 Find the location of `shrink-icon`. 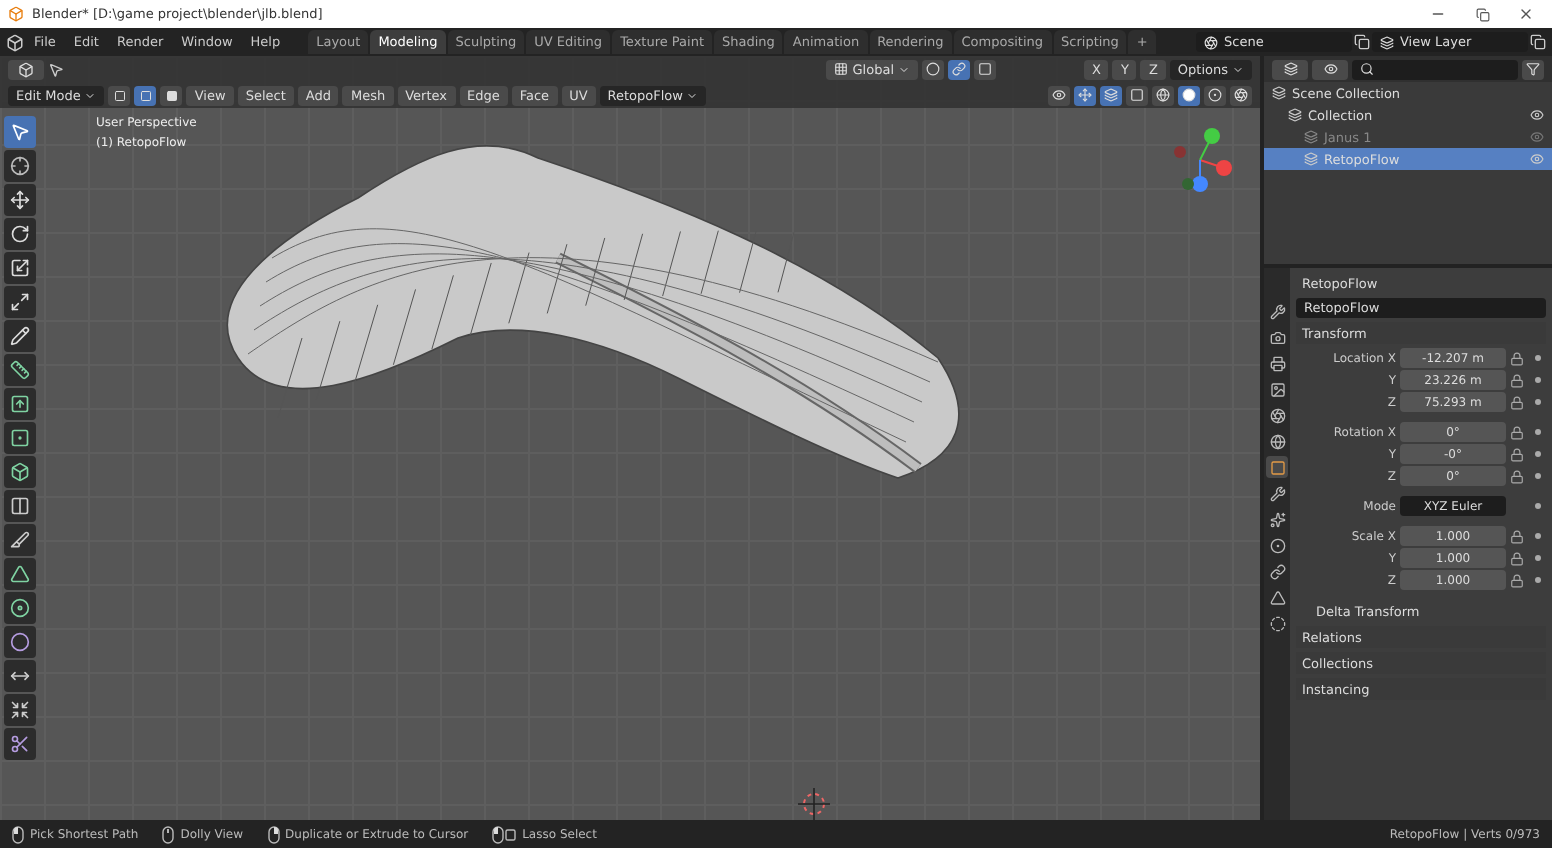

shrink-icon is located at coordinates (20, 710).